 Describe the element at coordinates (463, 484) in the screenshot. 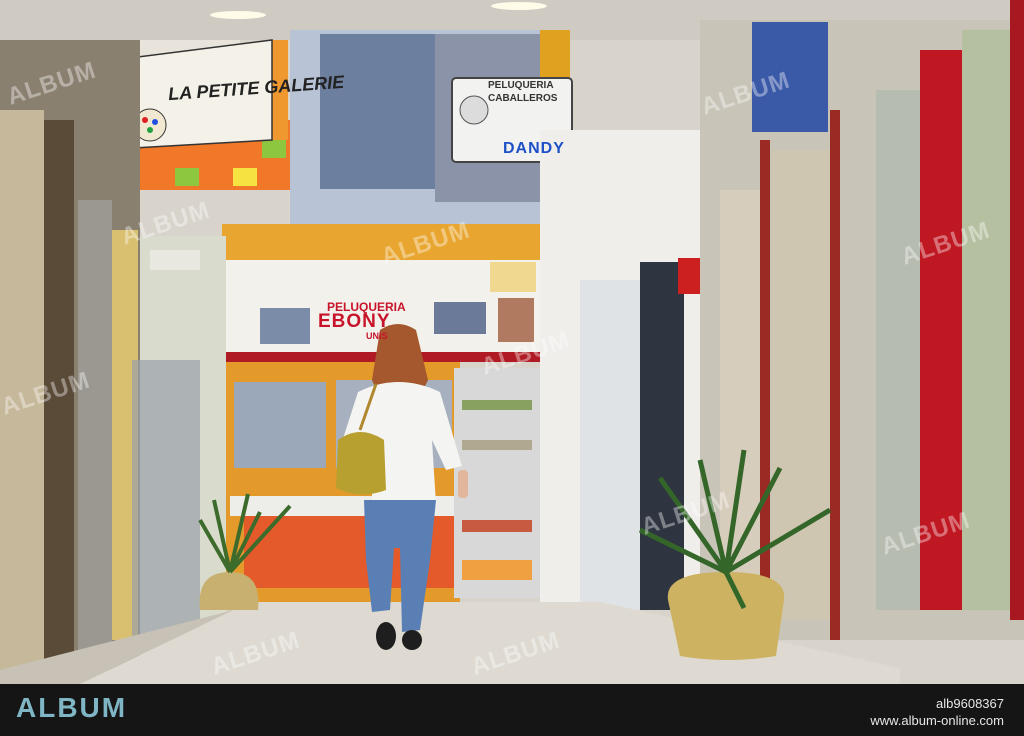

I see `hand` at that location.